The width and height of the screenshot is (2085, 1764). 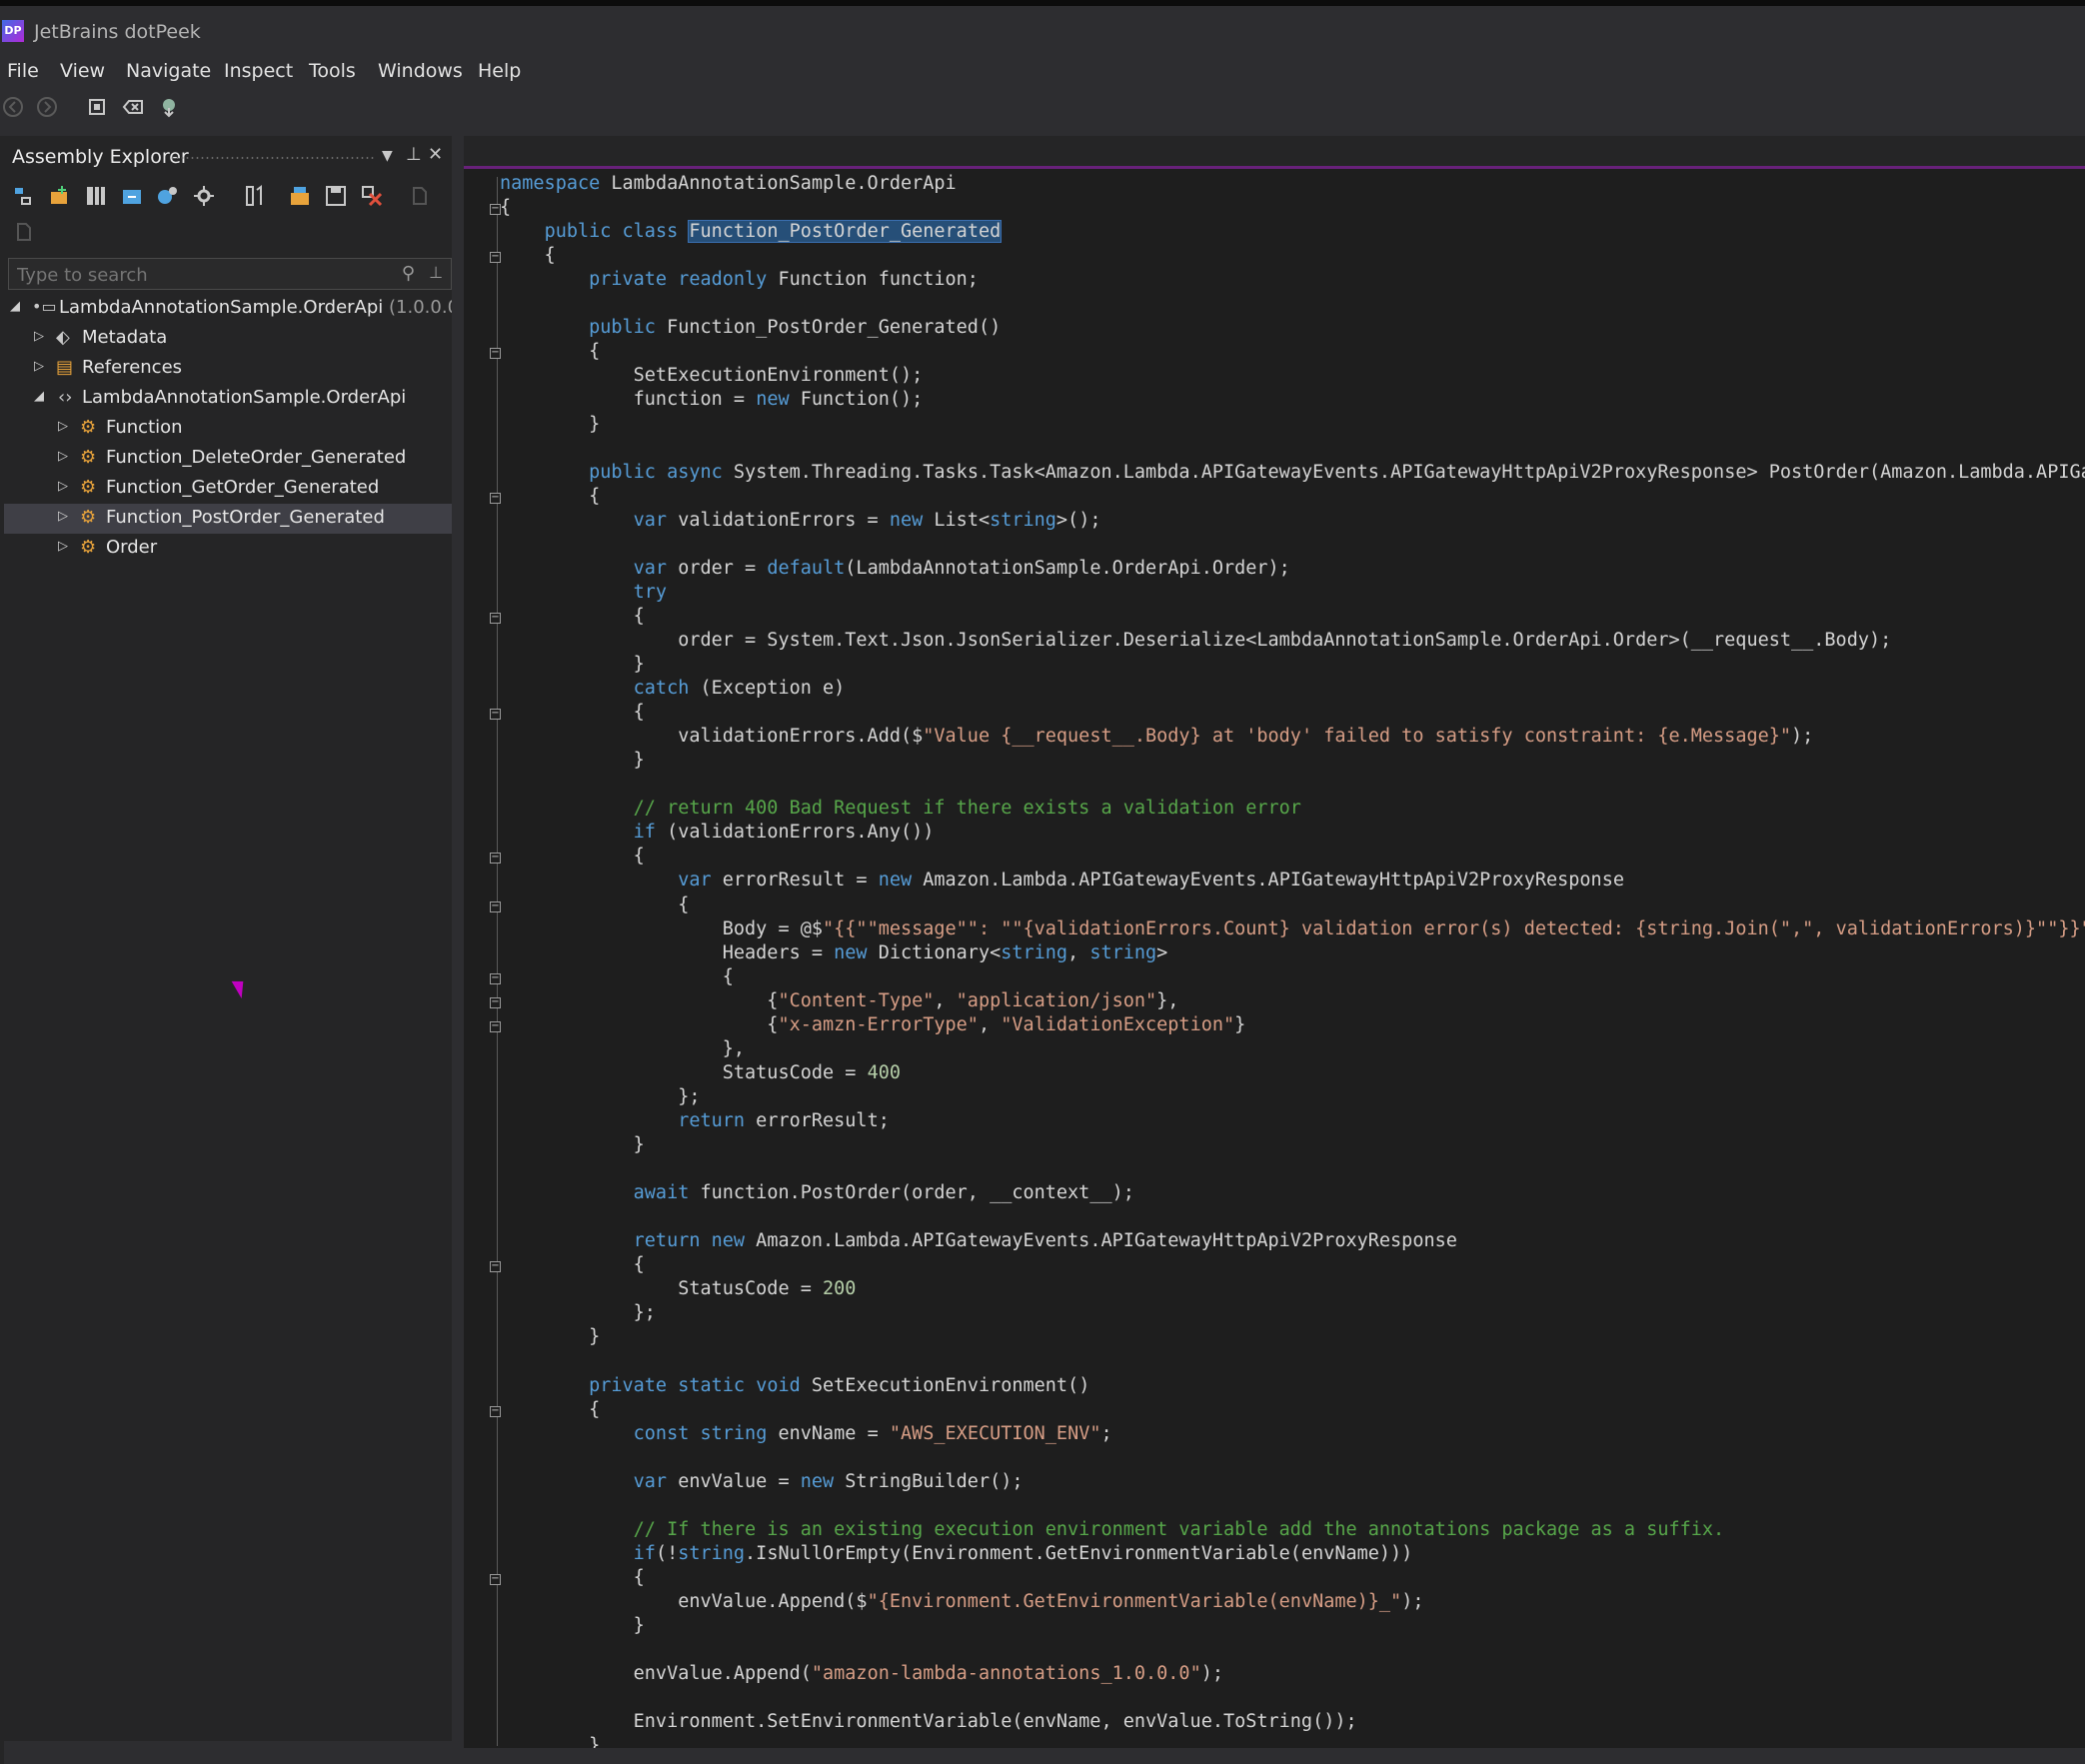 I want to click on code-line: var envValue = new StringBuilder();, so click(x=762, y=1483).